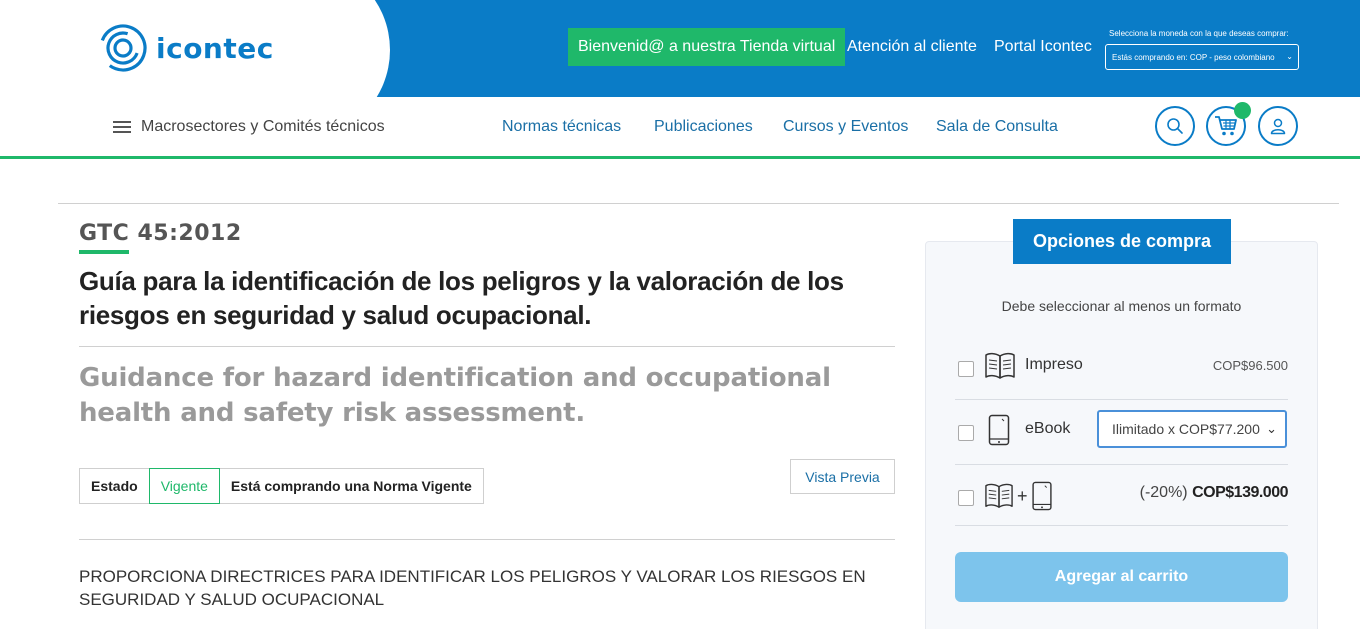 This screenshot has width=1360, height=629. What do you see at coordinates (1242, 110) in the screenshot?
I see `cart-badge` at bounding box center [1242, 110].